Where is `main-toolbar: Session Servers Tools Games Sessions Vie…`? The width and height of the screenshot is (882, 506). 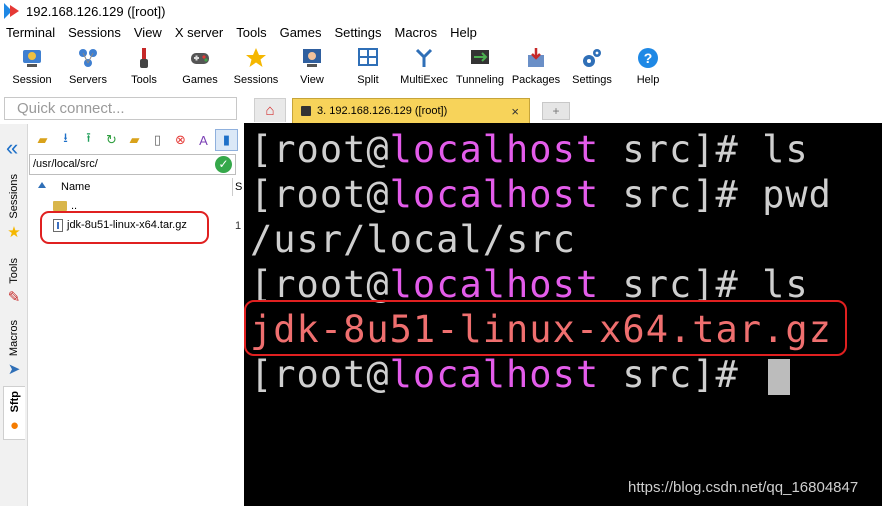 main-toolbar: Session Servers Tools Games Sessions Vie… is located at coordinates (441, 68).